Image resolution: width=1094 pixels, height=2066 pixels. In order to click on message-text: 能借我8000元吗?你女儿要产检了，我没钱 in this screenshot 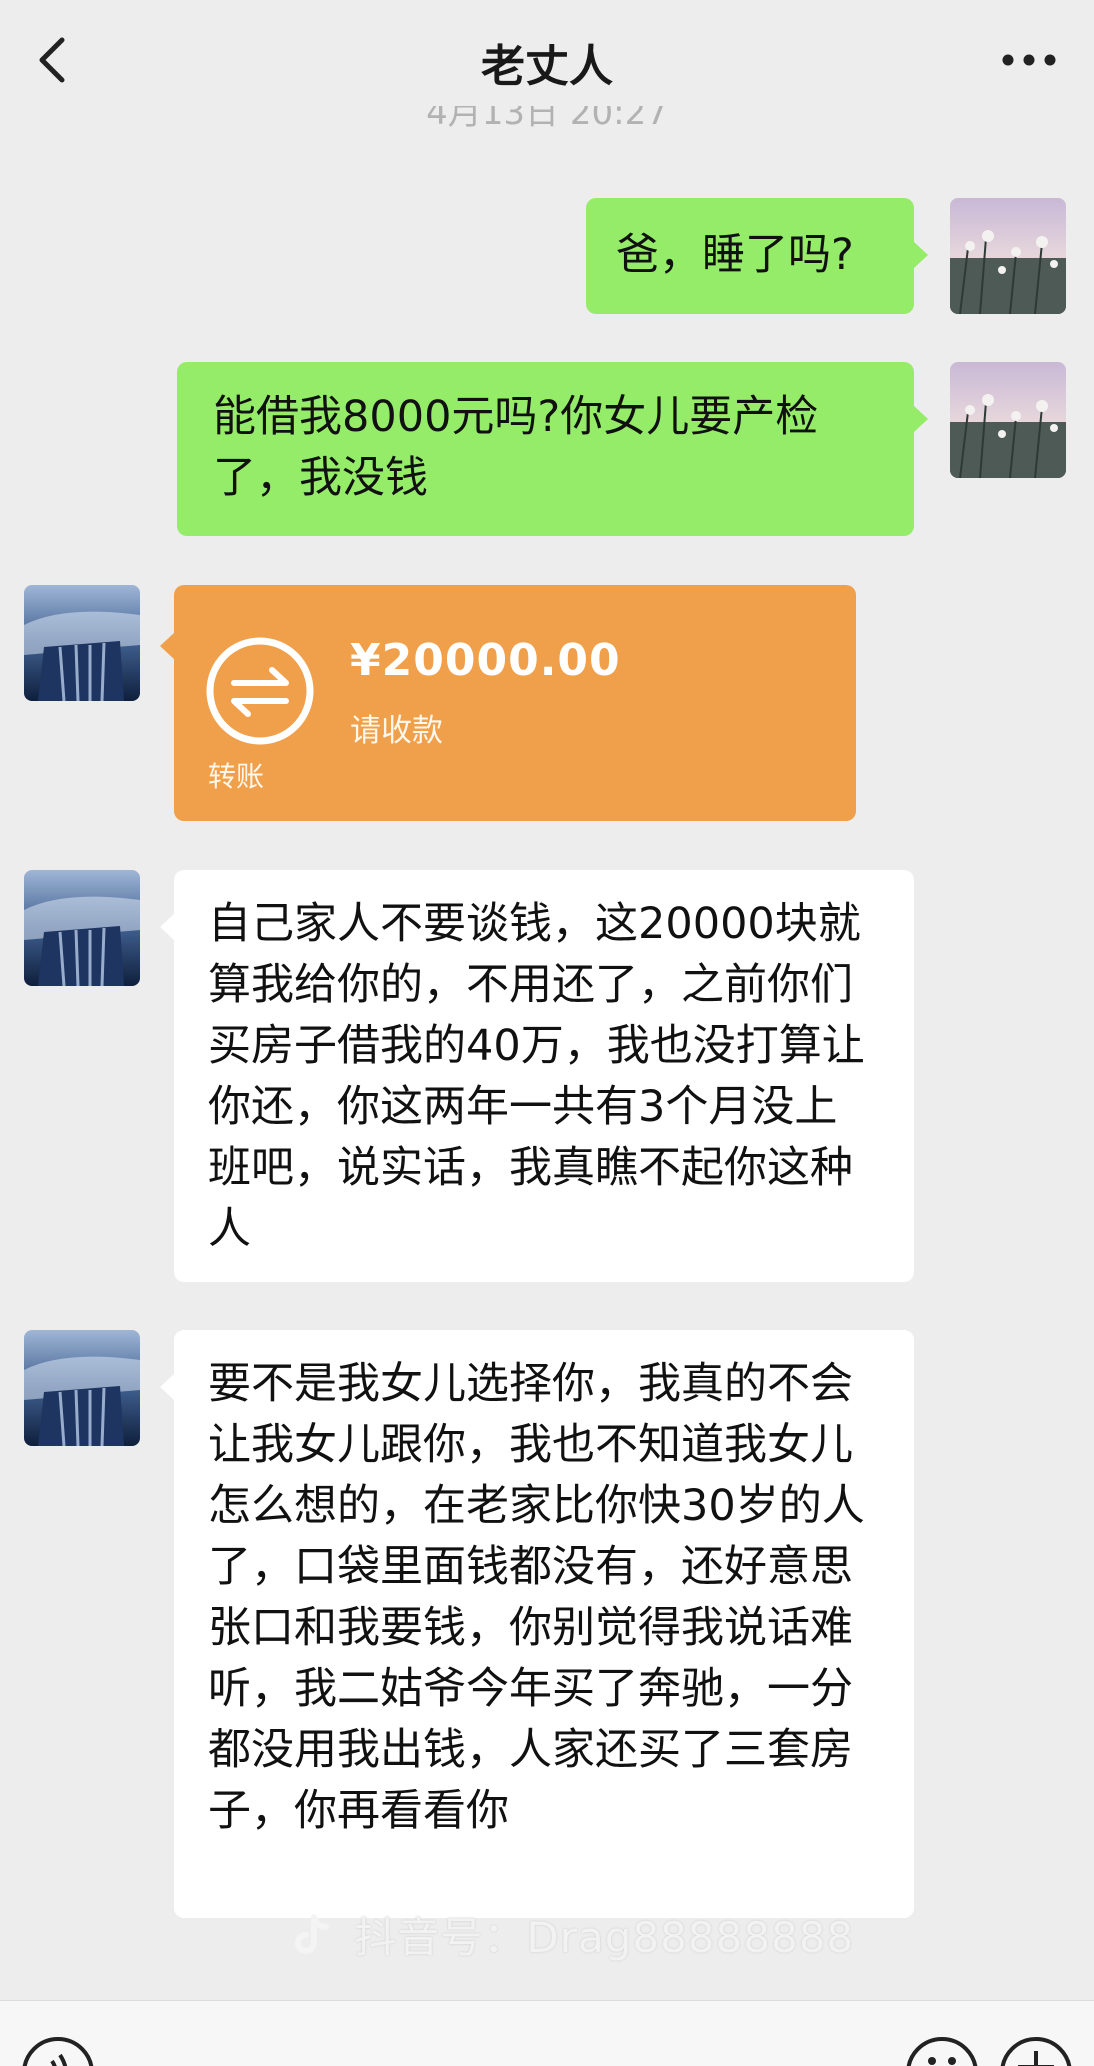, I will do `click(516, 447)`.